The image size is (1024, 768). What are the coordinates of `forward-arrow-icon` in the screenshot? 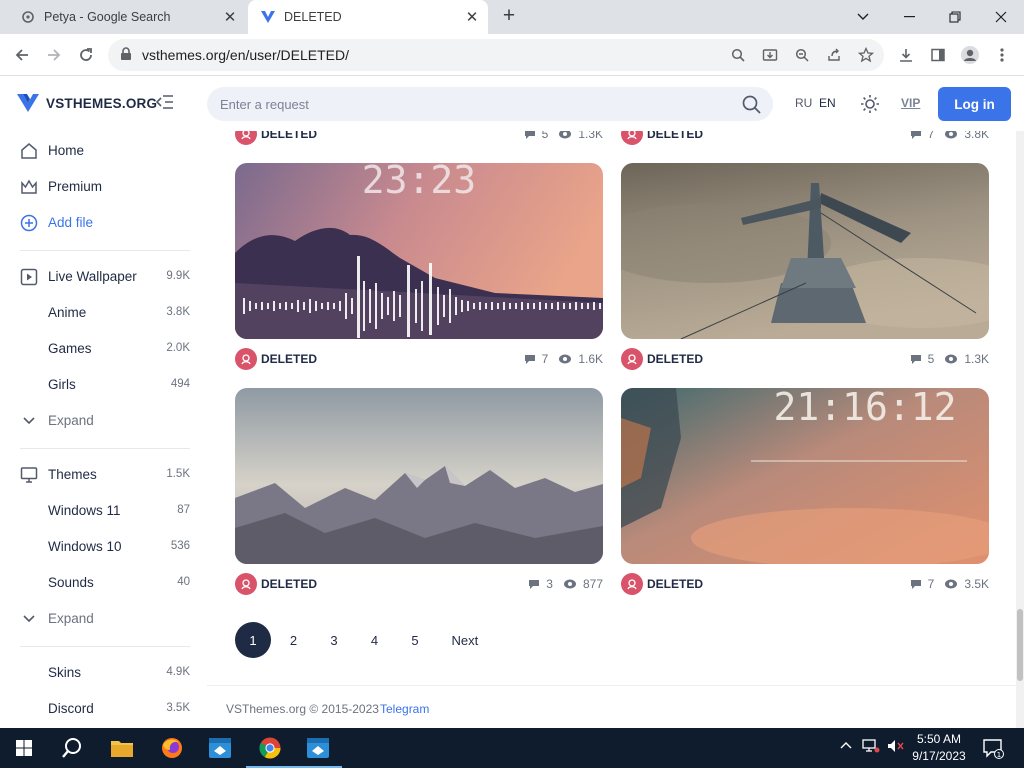 It's located at (54, 55).